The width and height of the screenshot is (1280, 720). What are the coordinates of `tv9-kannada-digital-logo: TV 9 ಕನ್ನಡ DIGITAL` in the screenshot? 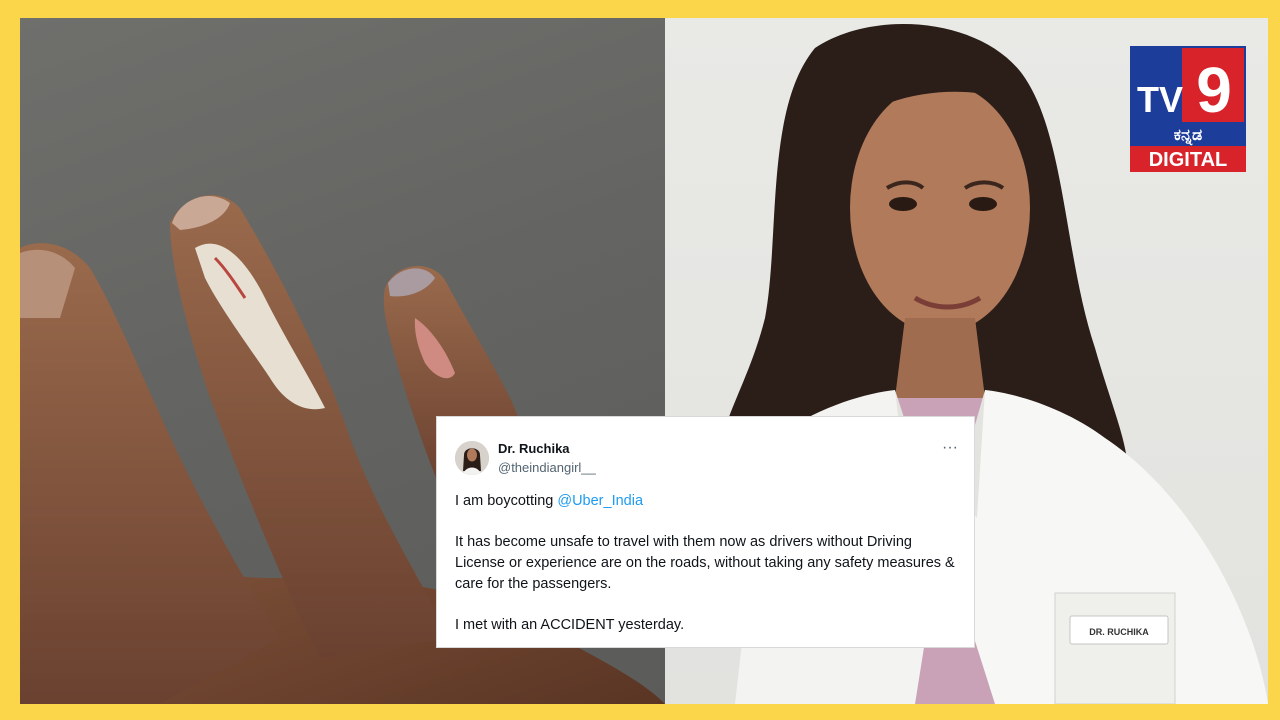 It's located at (1188, 109).